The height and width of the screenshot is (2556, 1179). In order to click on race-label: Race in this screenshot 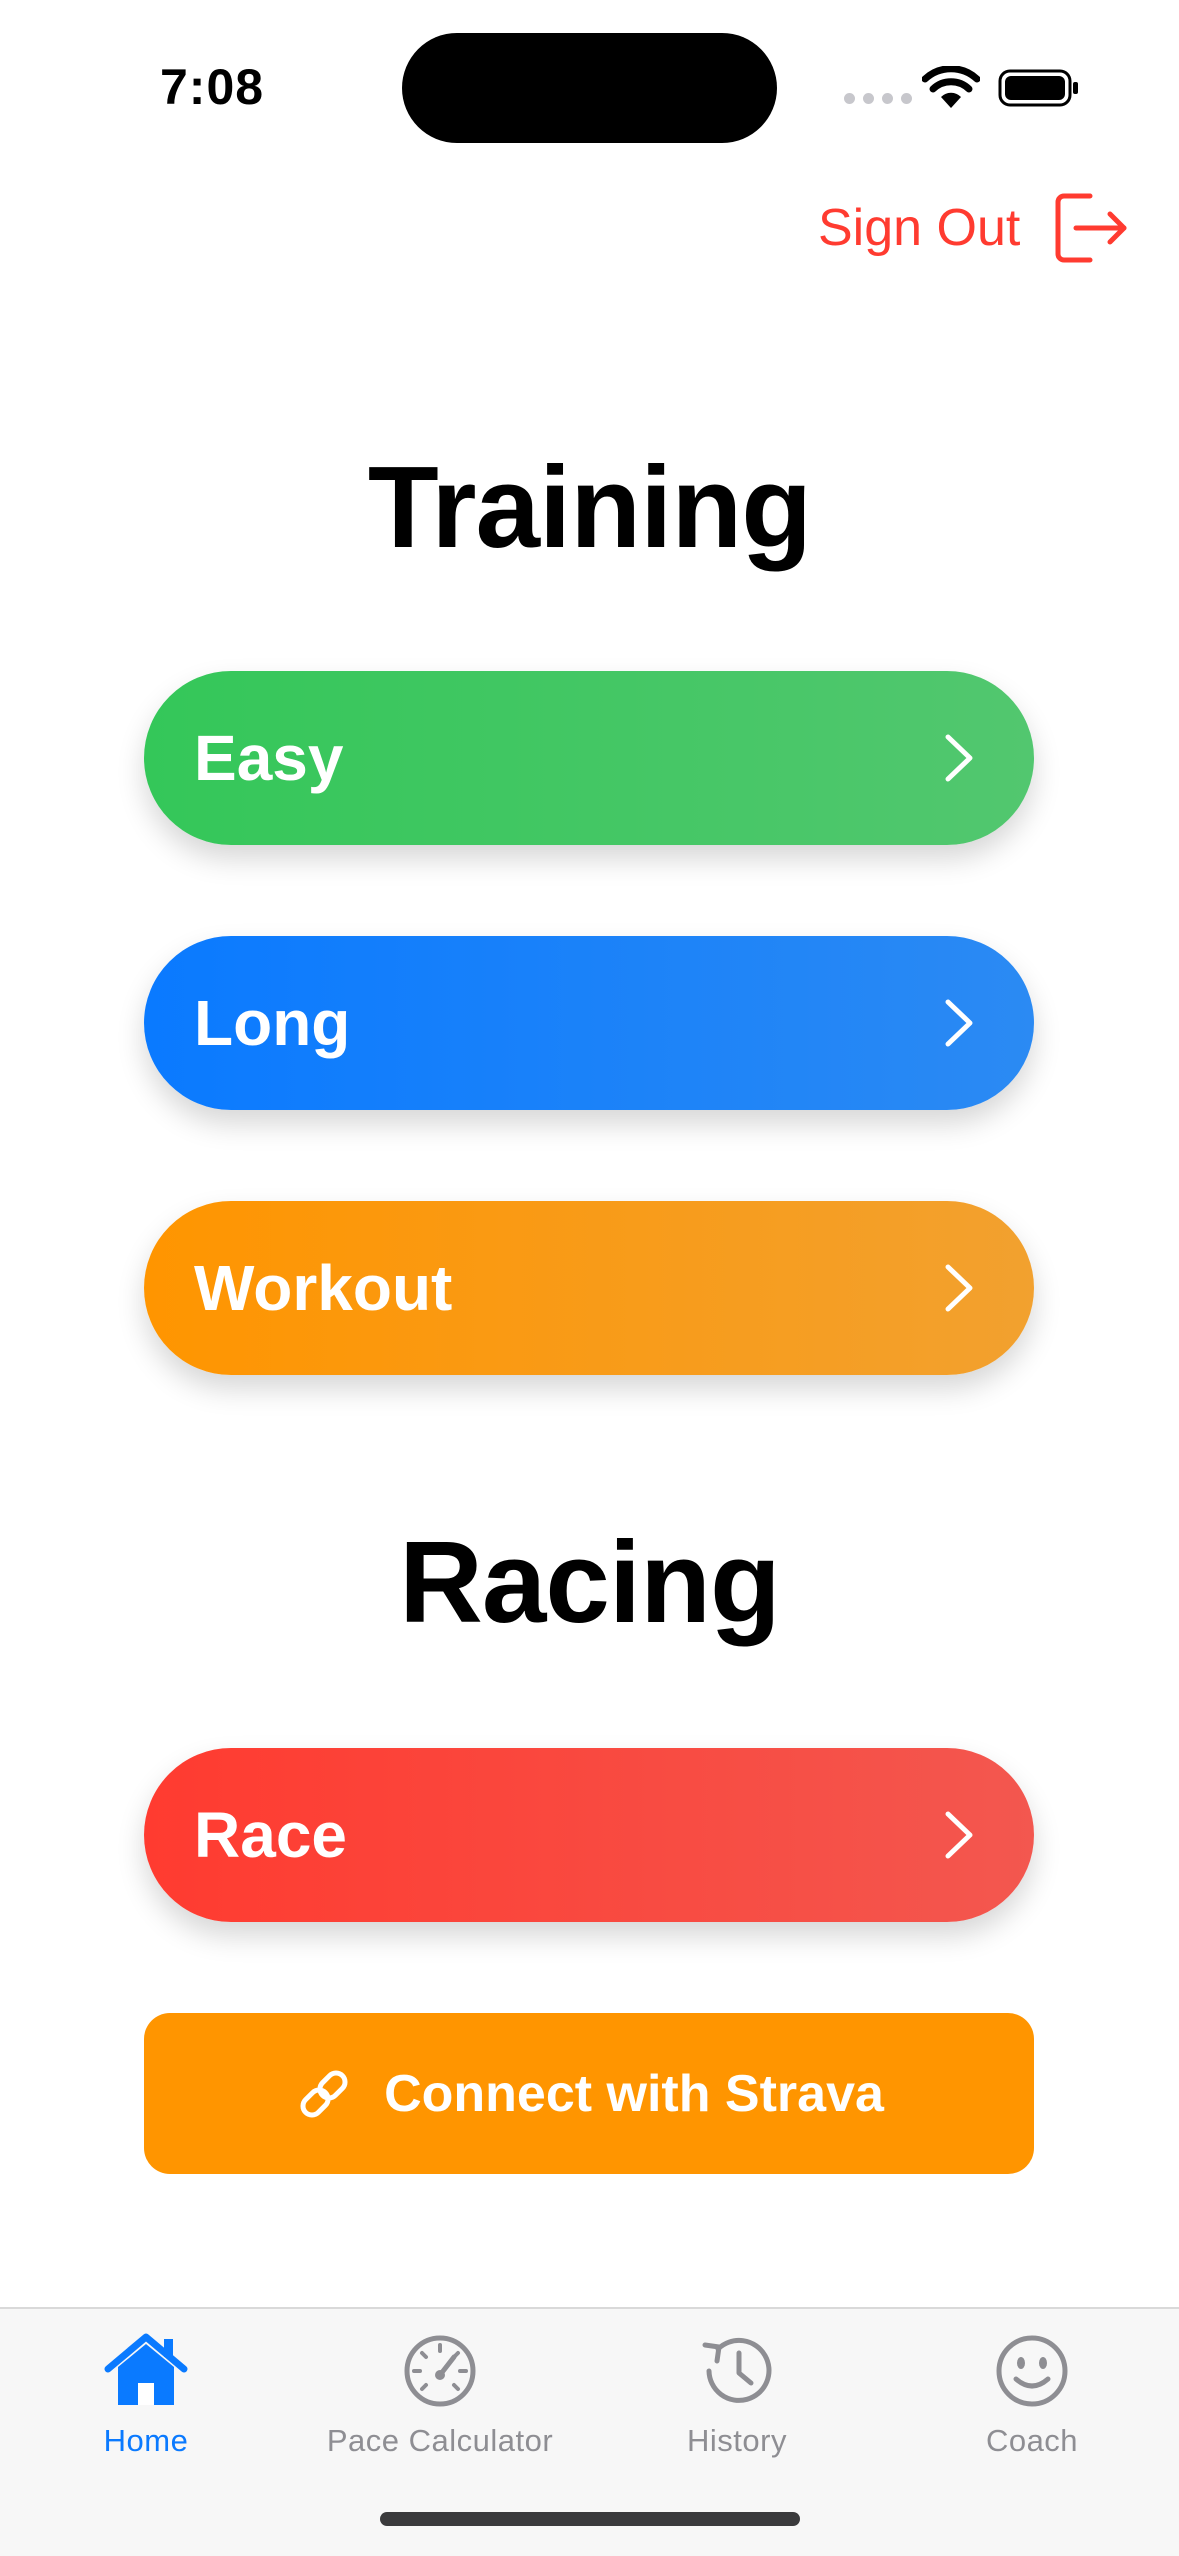, I will do `click(270, 1835)`.